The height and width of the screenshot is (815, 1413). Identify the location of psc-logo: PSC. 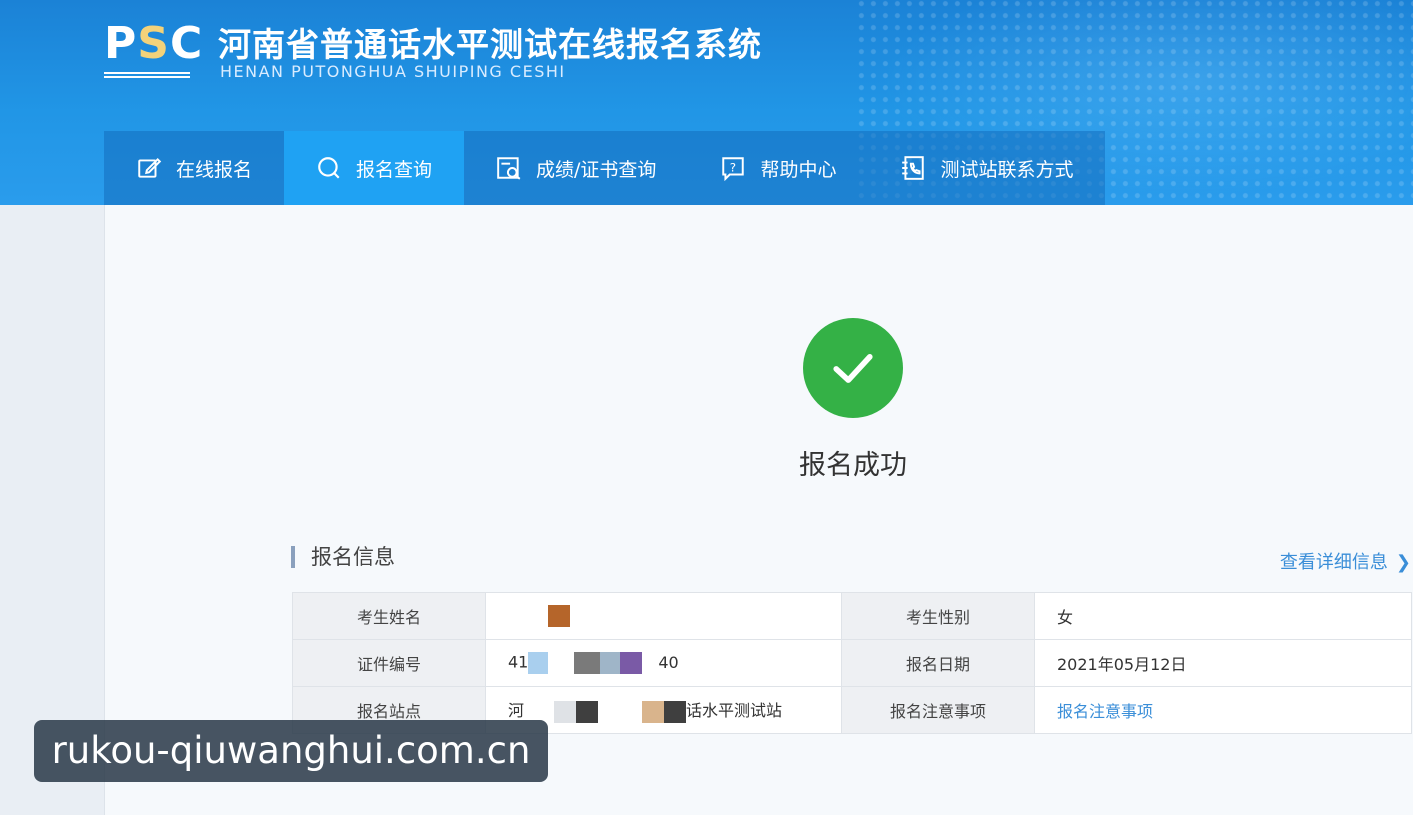
(154, 49).